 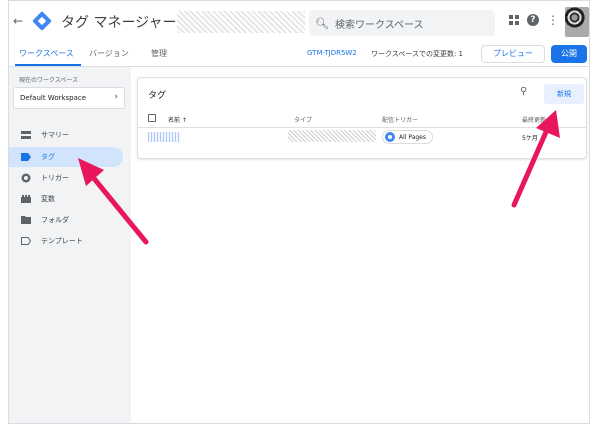 I want to click on back-arrow-icon: ←, so click(x=18, y=21).